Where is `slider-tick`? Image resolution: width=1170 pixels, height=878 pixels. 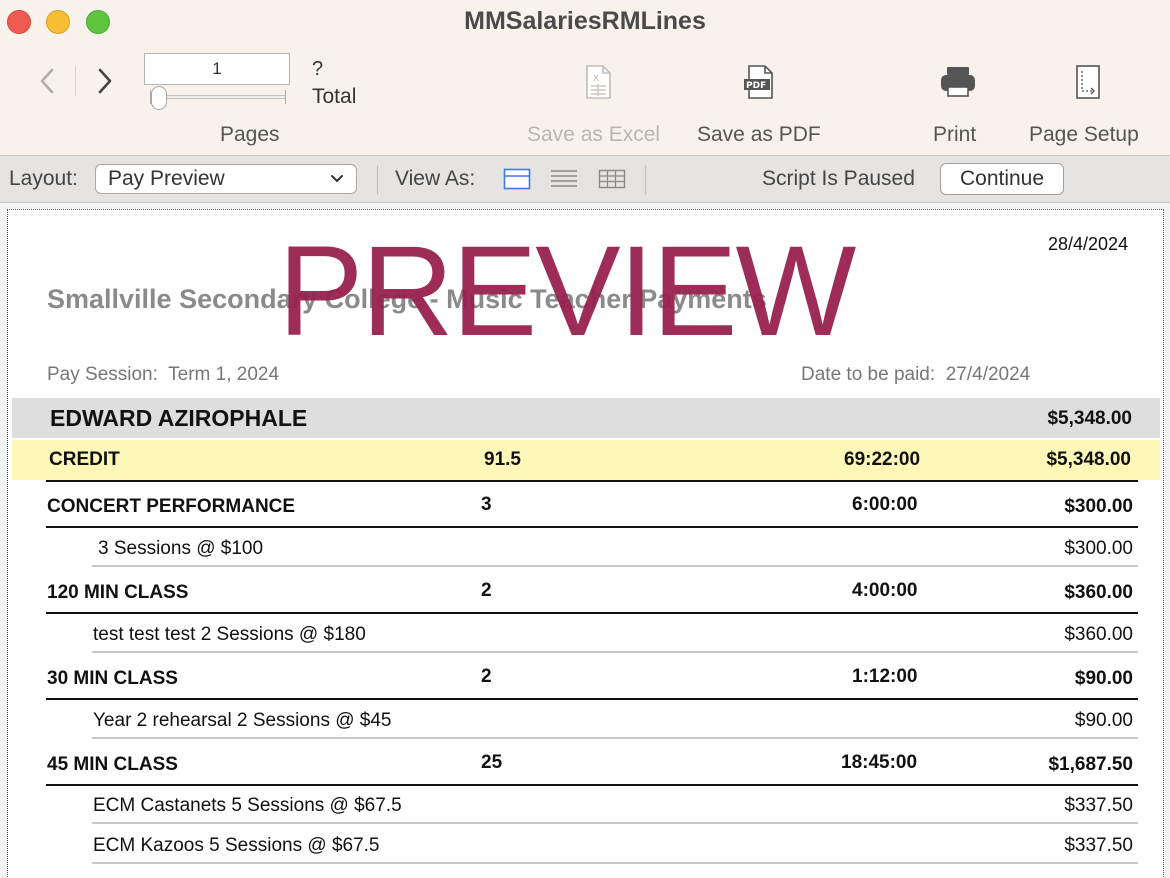 slider-tick is located at coordinates (285, 97).